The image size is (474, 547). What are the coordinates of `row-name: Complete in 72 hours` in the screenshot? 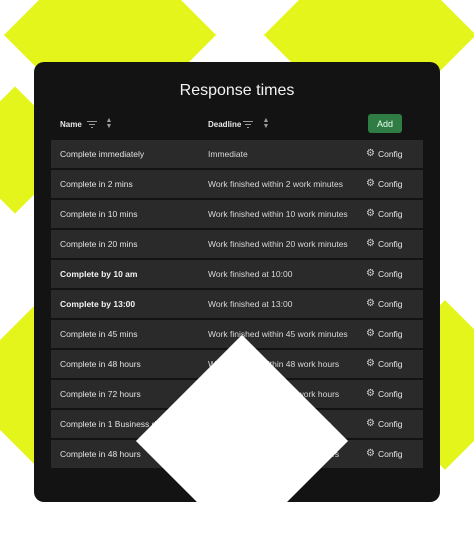 It's located at (100, 394).